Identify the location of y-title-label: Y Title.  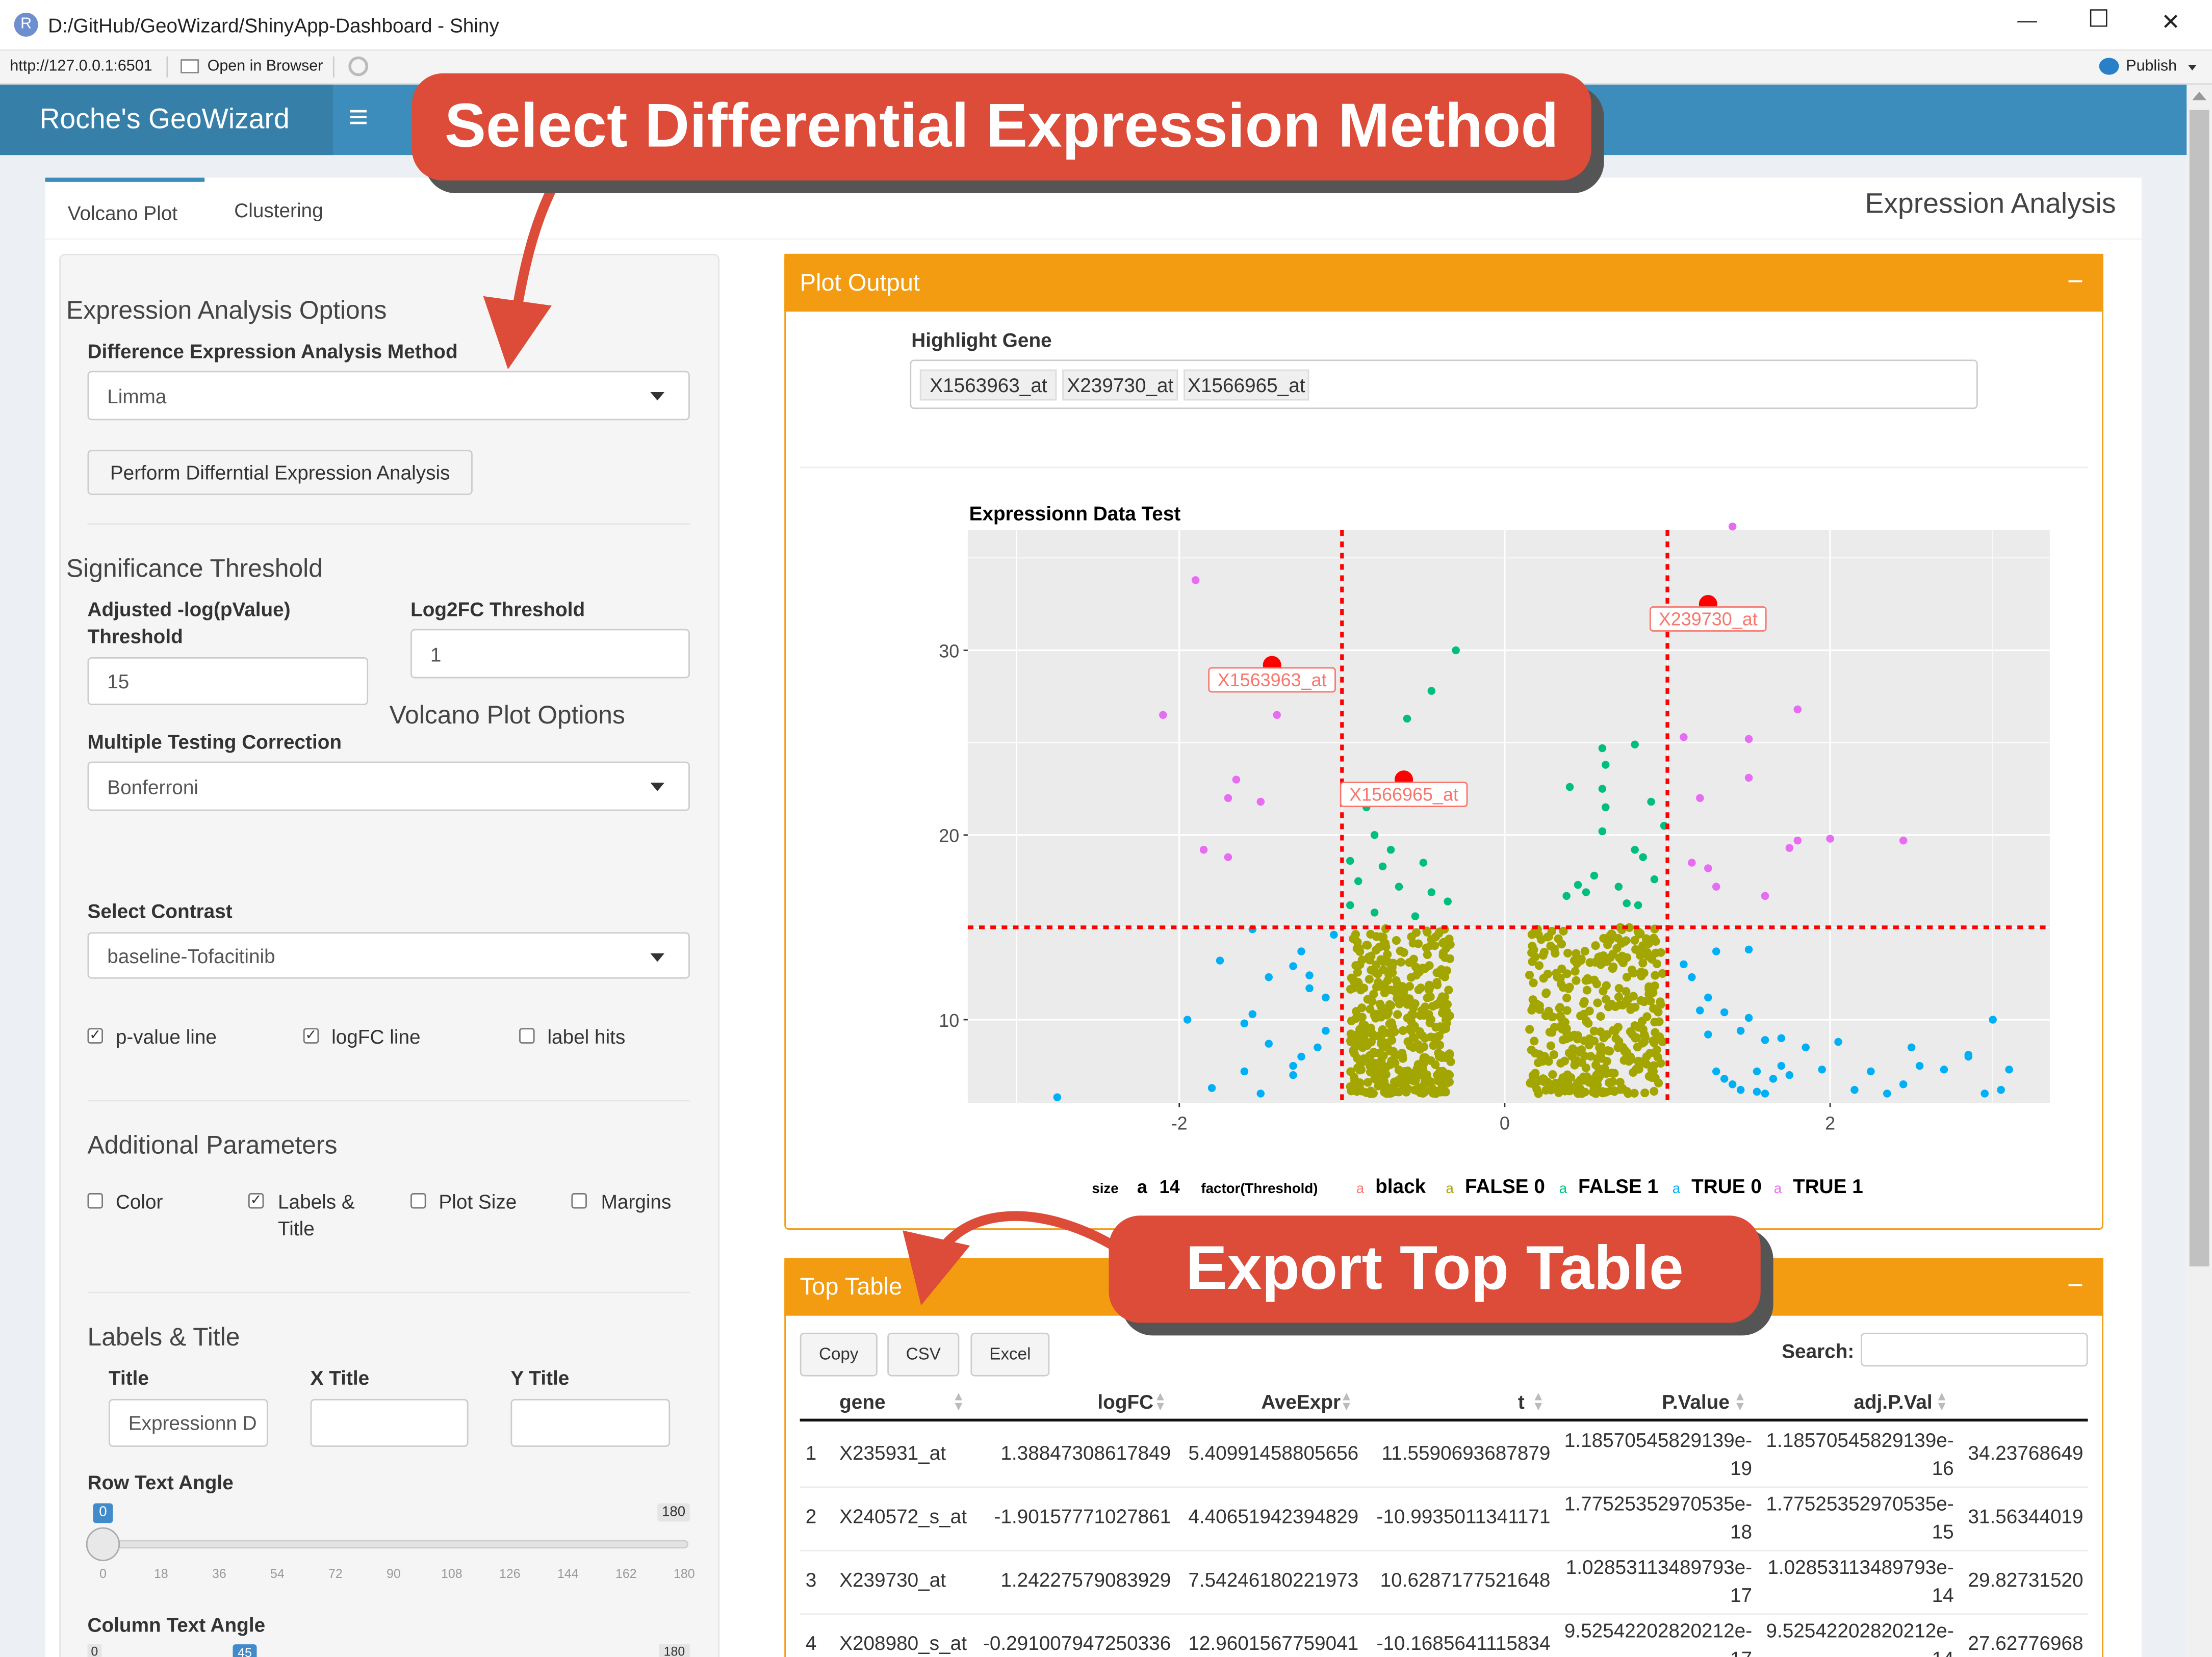
(540, 1377).